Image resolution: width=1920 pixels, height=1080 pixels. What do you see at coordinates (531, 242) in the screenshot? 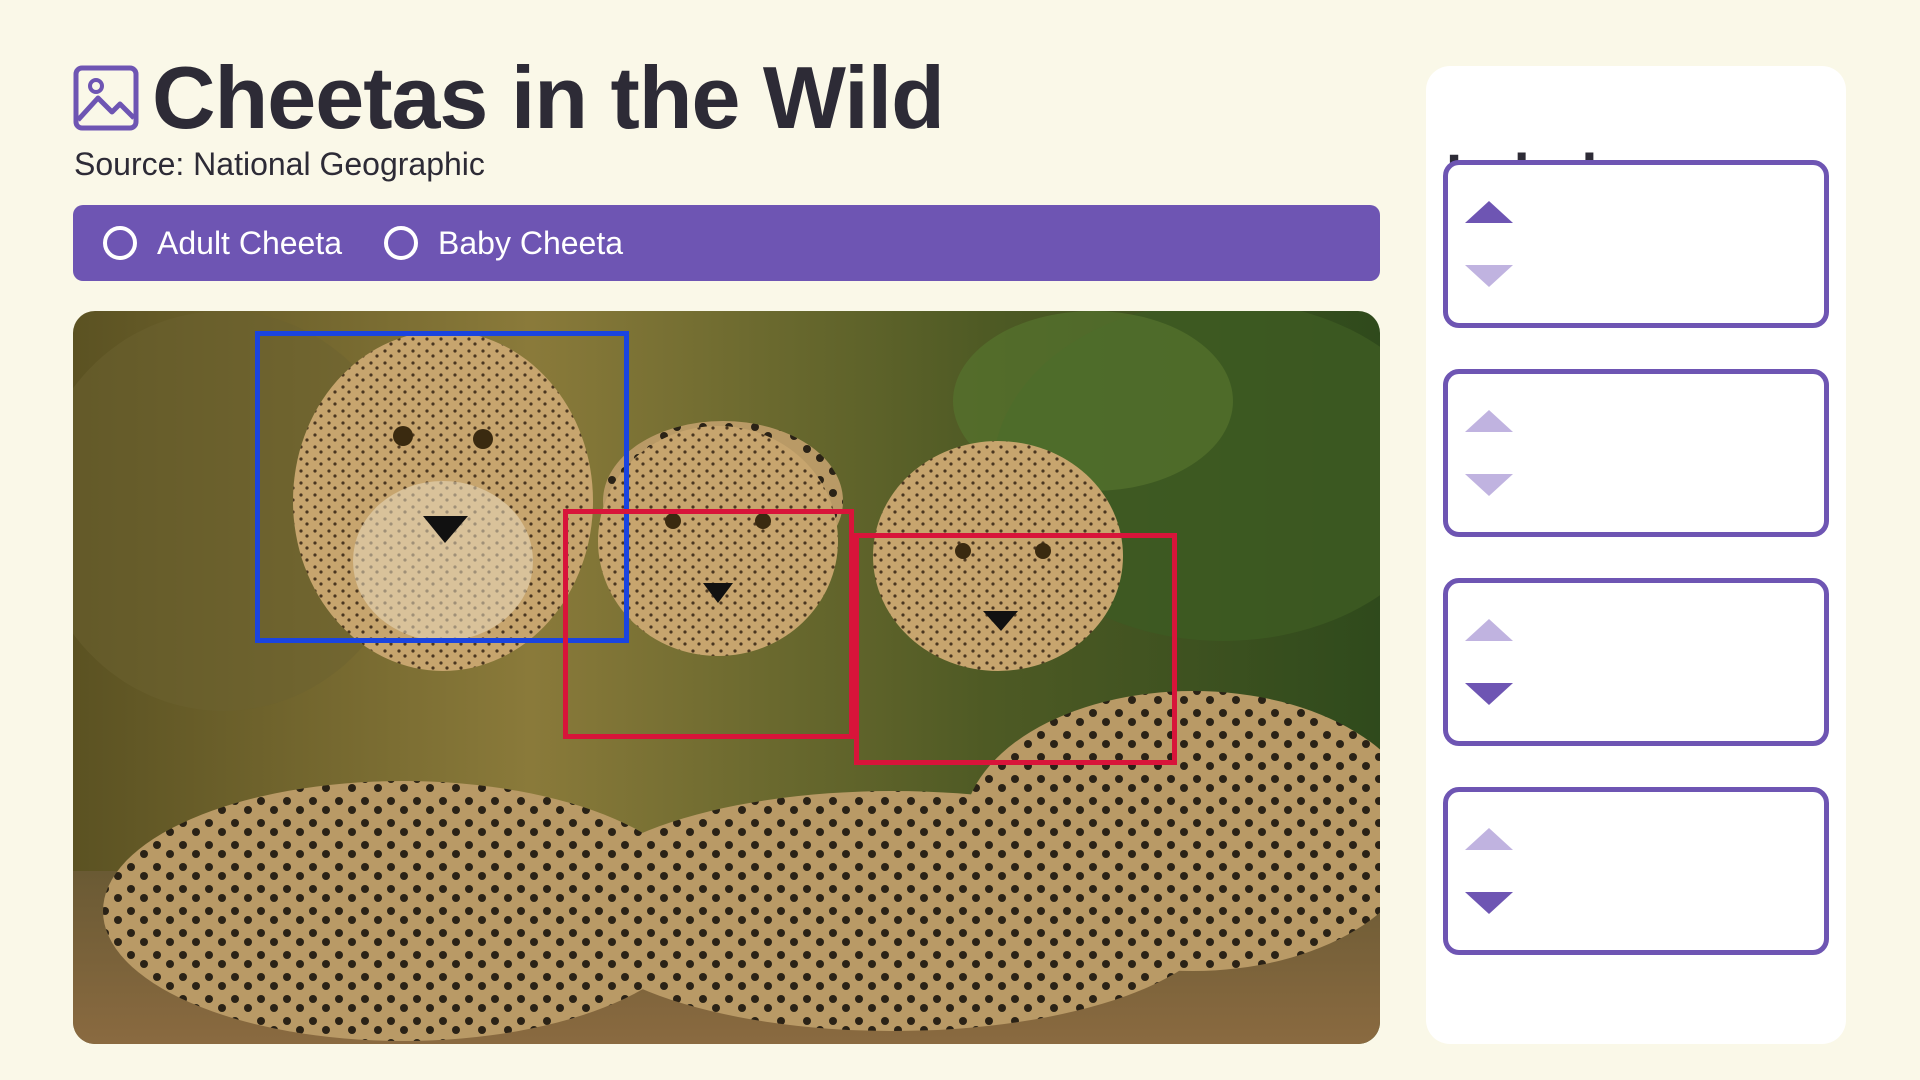
I see `class-label: Baby Cheeta` at bounding box center [531, 242].